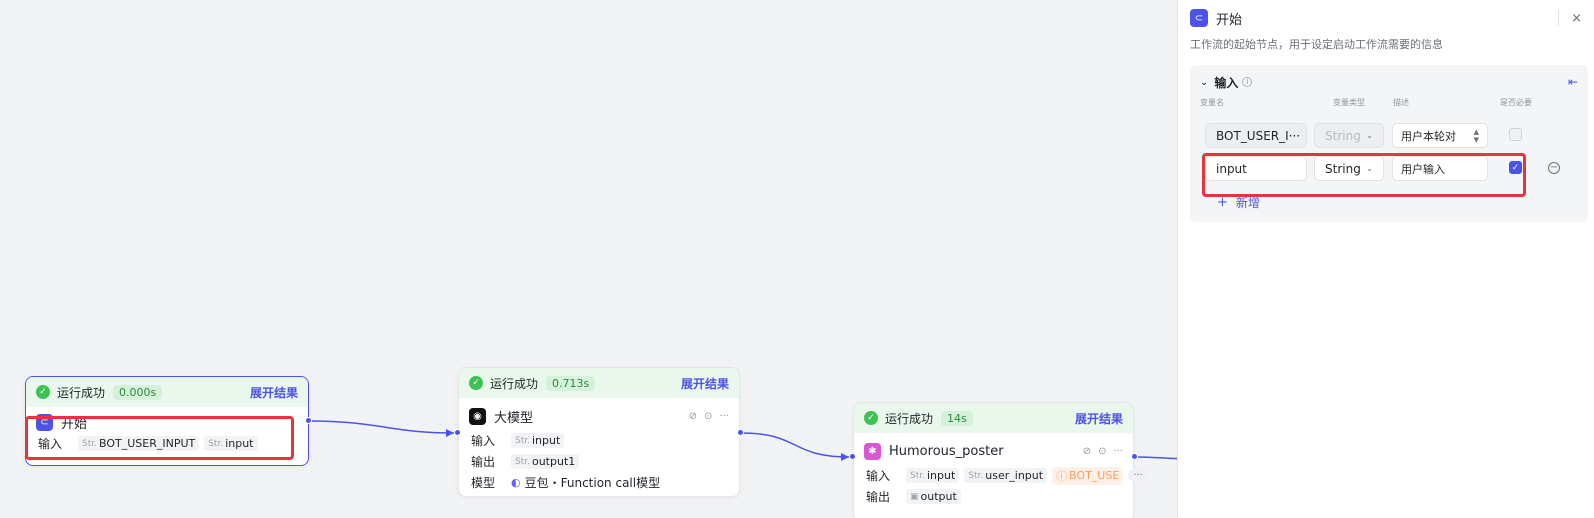 The width and height of the screenshot is (1594, 518). Describe the element at coordinates (1515, 134) in the screenshot. I see `required-checkbox` at that location.